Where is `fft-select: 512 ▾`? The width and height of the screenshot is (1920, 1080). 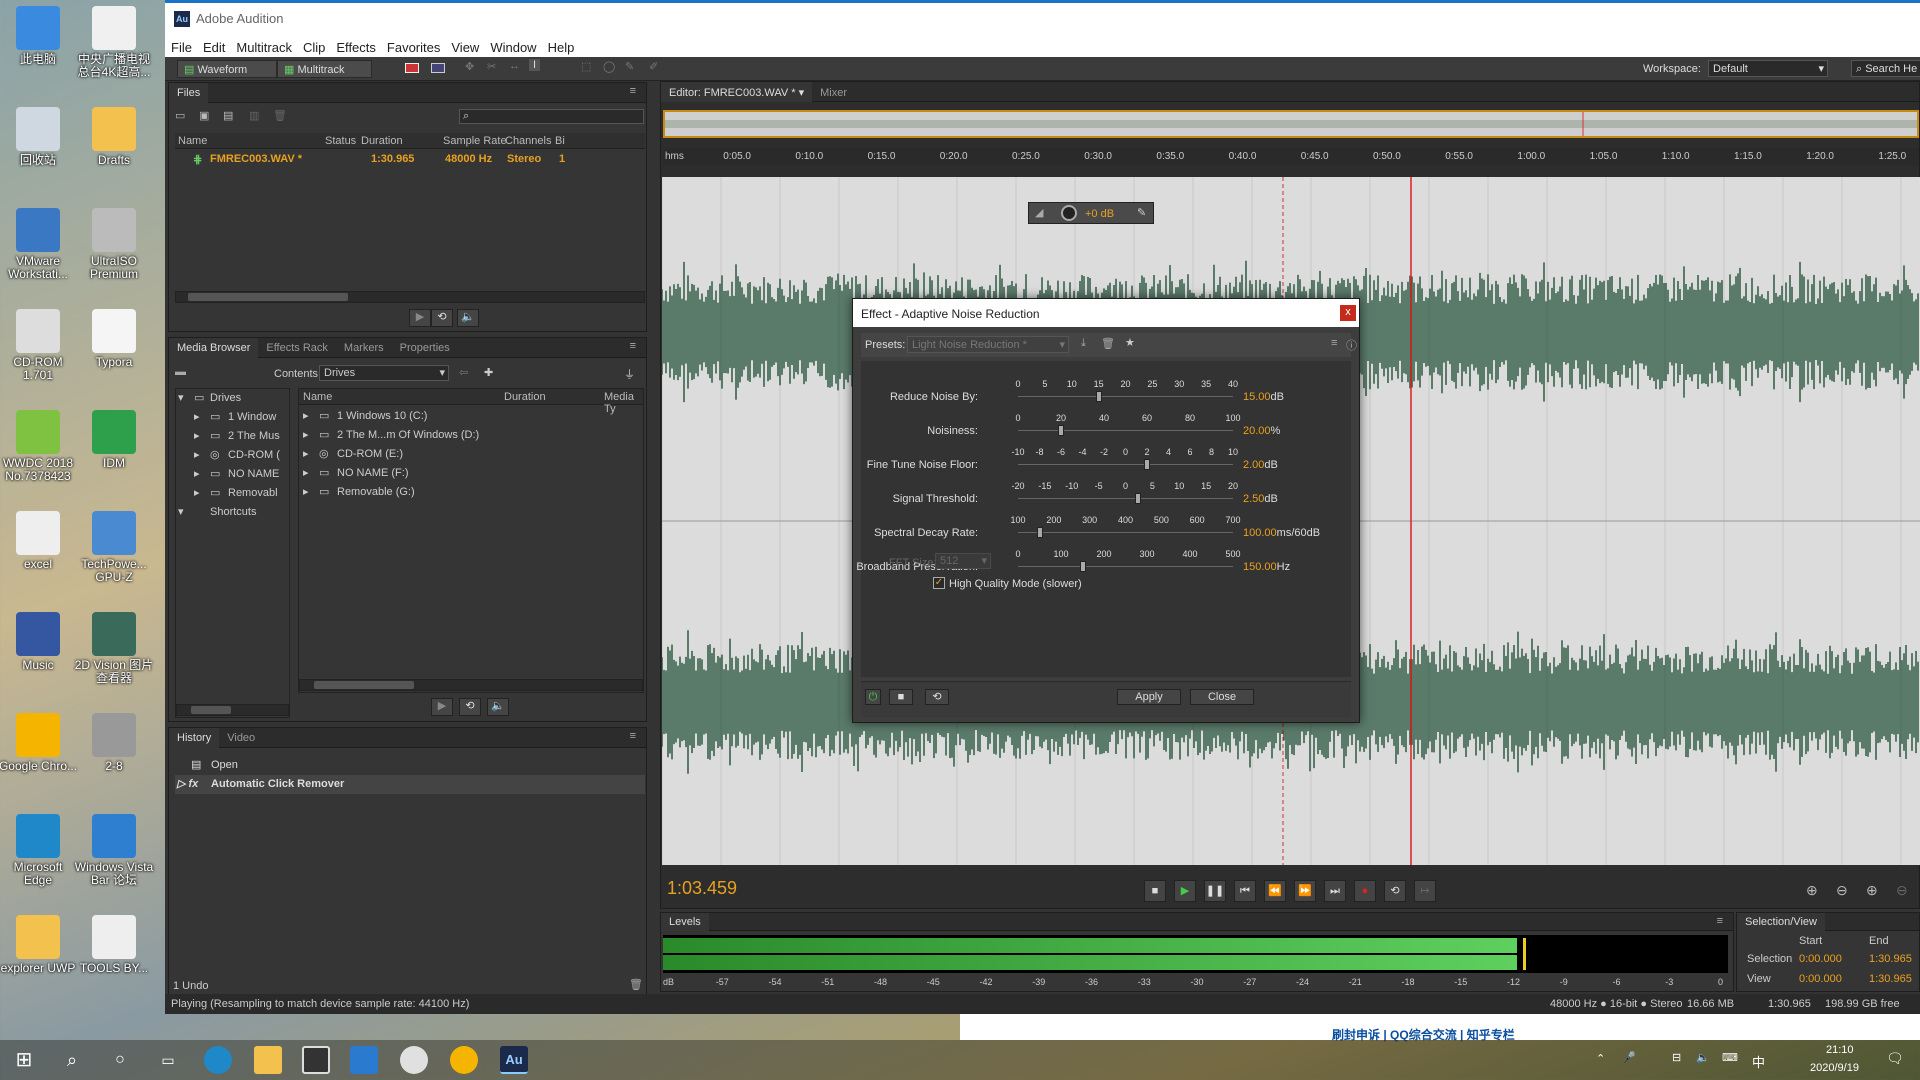
fft-select: 512 ▾ is located at coordinates (963, 561).